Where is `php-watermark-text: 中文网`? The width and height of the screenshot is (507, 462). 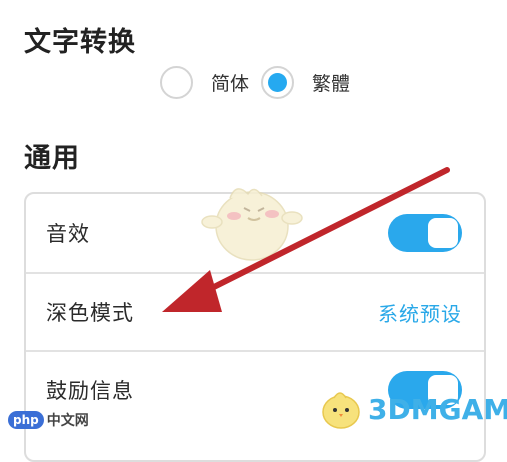
php-watermark-text: 中文网 is located at coordinates (67, 421).